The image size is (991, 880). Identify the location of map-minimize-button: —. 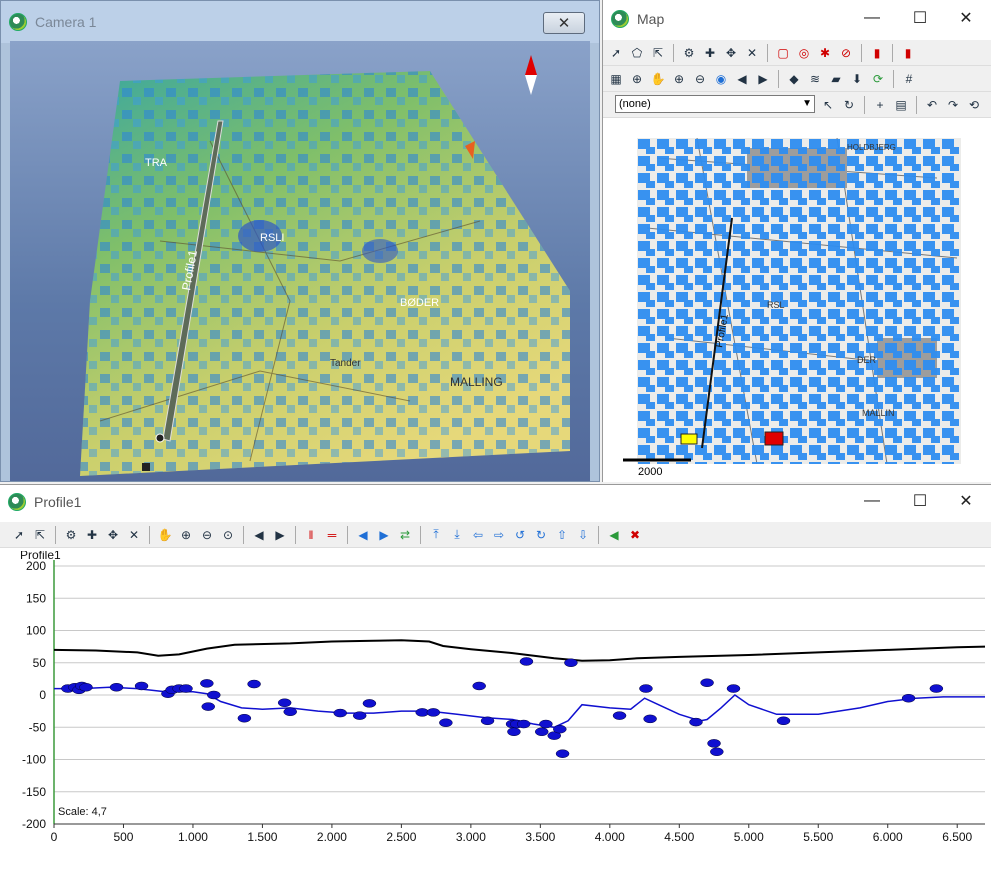
(872, 18).